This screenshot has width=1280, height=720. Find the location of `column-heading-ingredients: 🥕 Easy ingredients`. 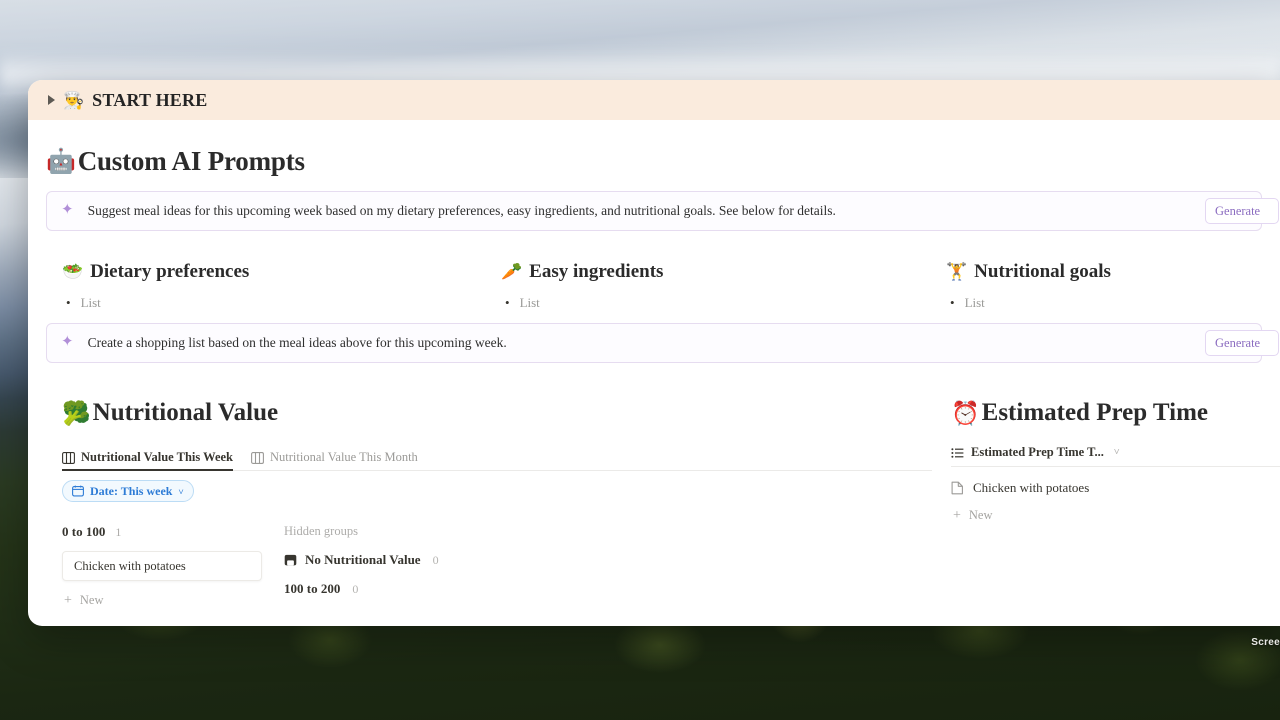

column-heading-ingredients: 🥕 Easy ingredients is located at coordinates (582, 272).